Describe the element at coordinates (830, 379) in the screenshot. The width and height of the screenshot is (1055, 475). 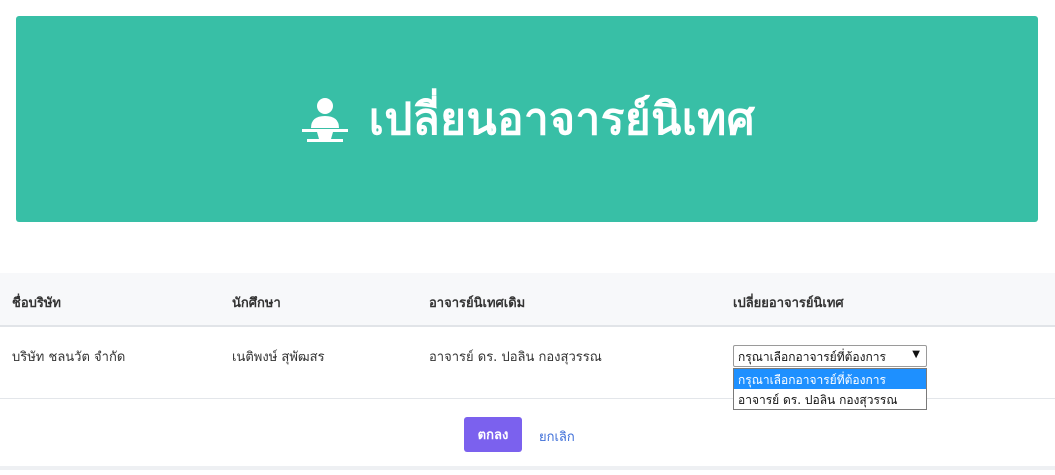
I see `dropdown-option-placeholder: กรุณาเลือกอาจารย์ที่ต้องการ` at that location.